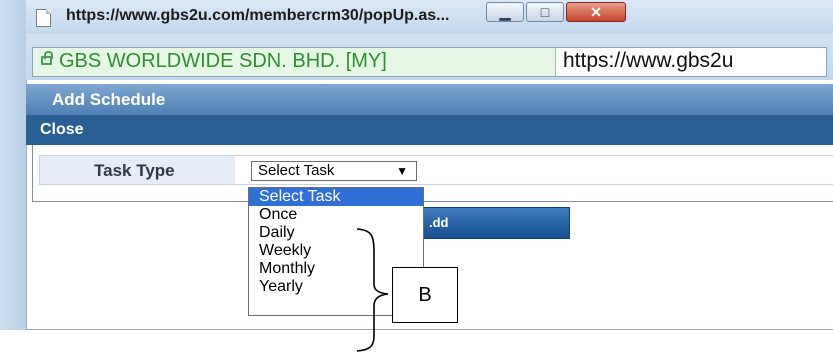 Image resolution: width=833 pixels, height=356 pixels. What do you see at coordinates (372, 290) in the screenshot?
I see `annotation-brace` at bounding box center [372, 290].